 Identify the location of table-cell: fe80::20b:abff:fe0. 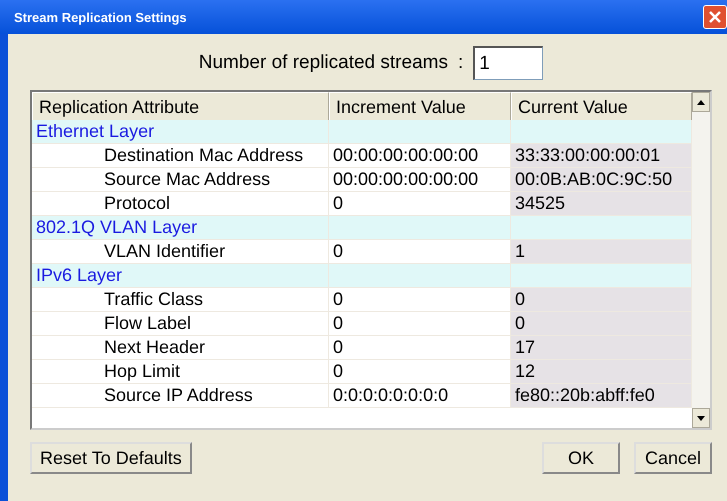
(601, 396).